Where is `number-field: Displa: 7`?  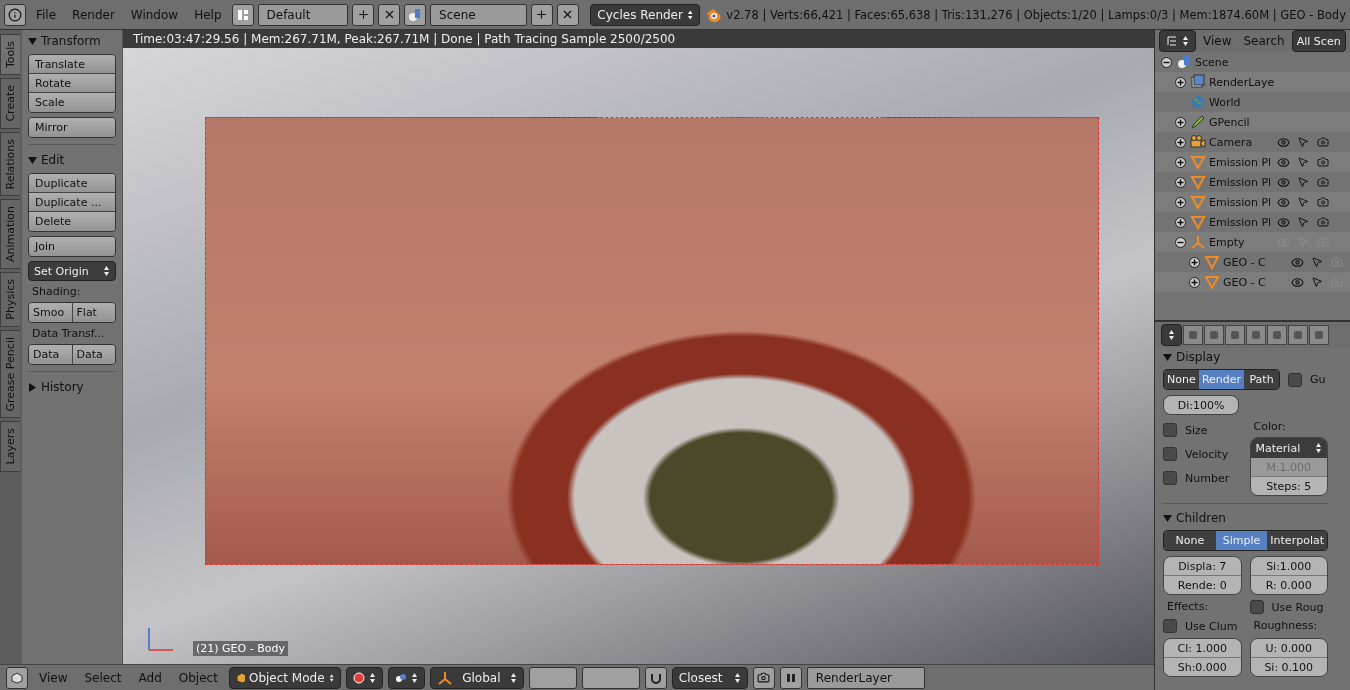
number-field: Displa: 7 is located at coordinates (1202, 566).